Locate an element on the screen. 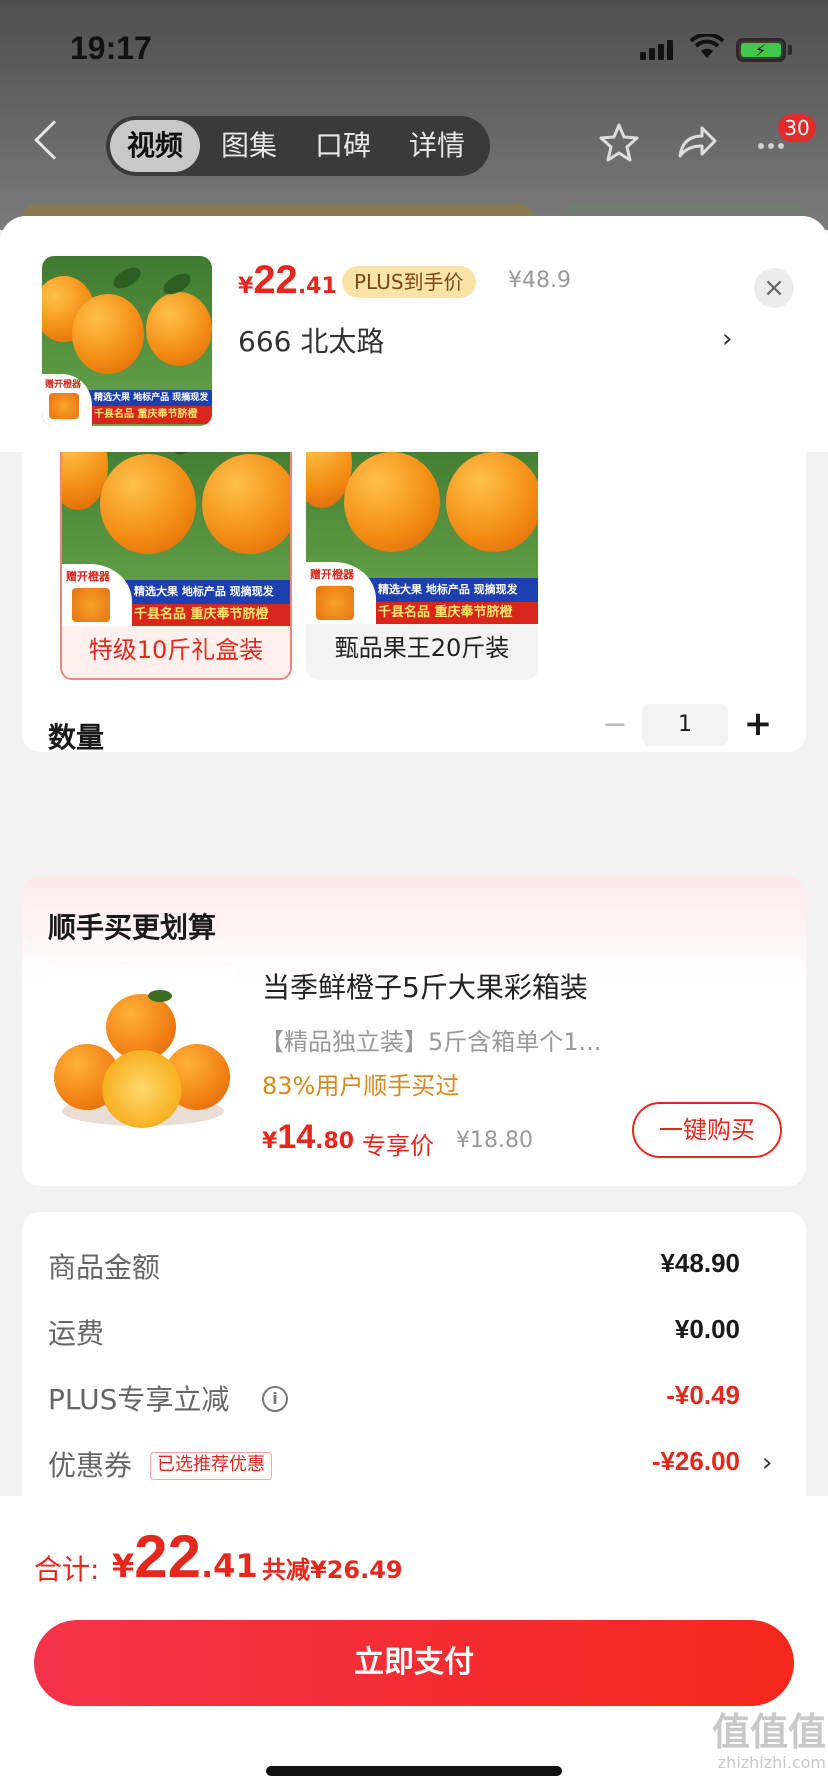  quantity-input: 1 is located at coordinates (685, 725).